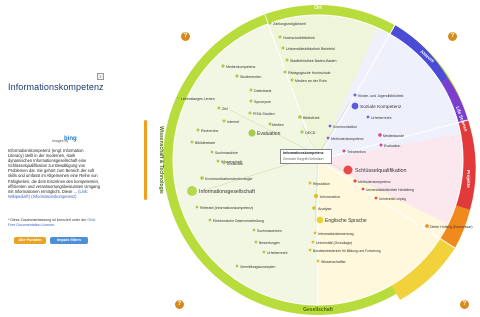  I want to click on tooltip-title: Informationskompetenz, so click(303, 153).